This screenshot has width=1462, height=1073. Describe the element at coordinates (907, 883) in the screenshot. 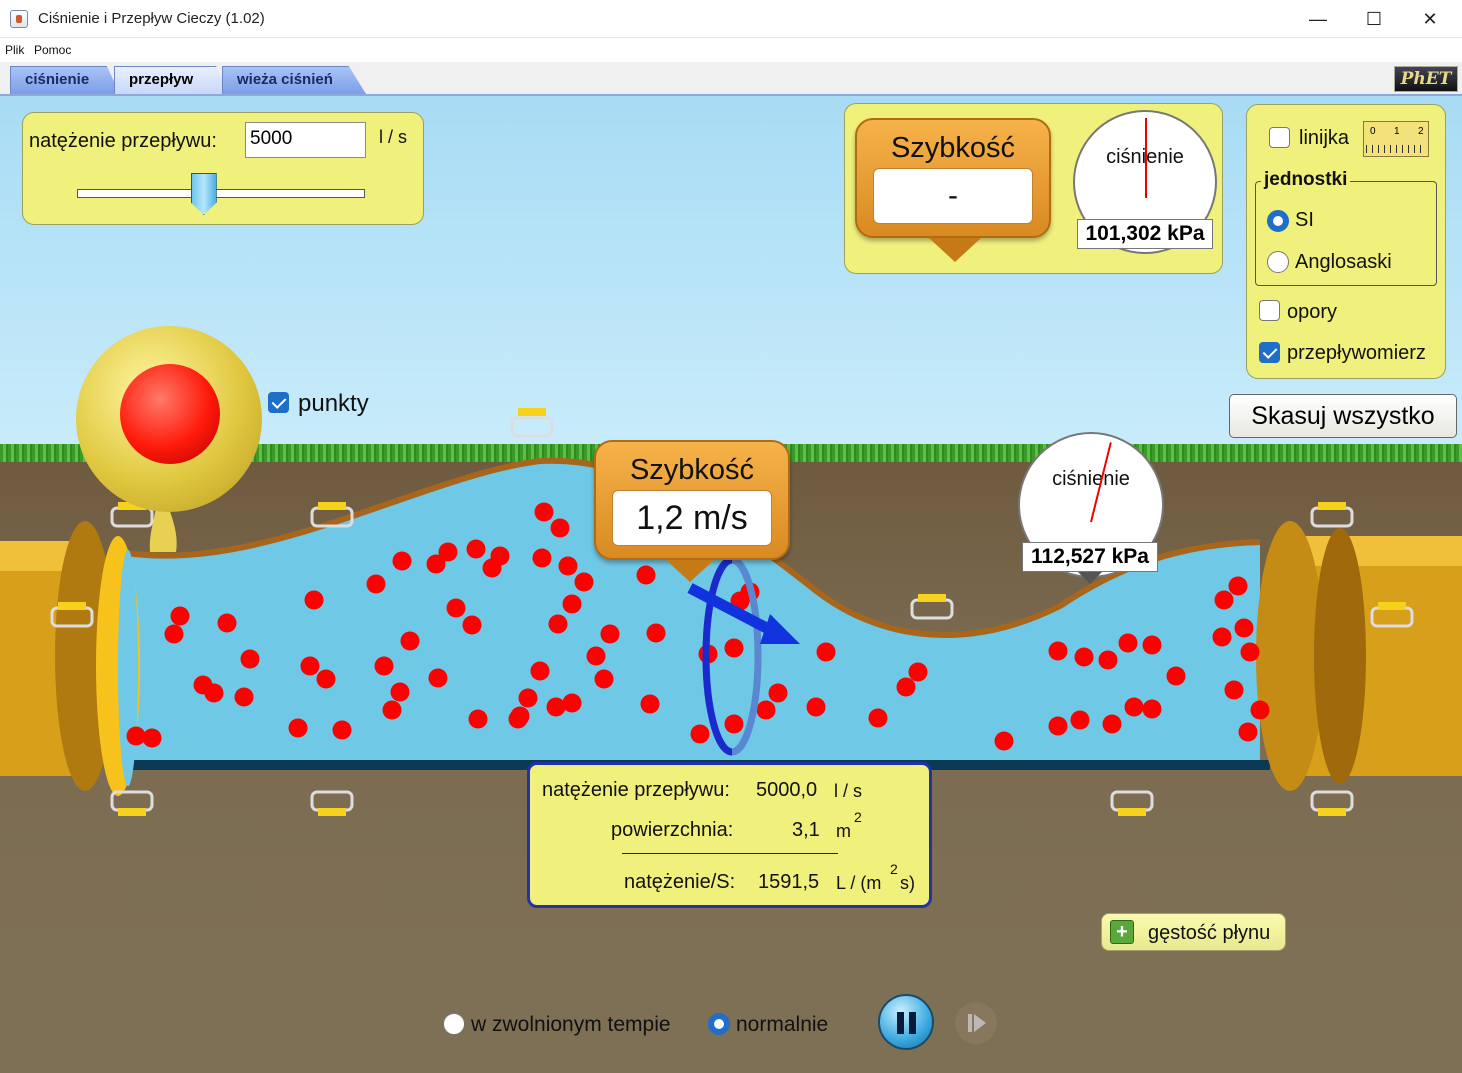

I see `readout-flux-unit-b: s)` at that location.